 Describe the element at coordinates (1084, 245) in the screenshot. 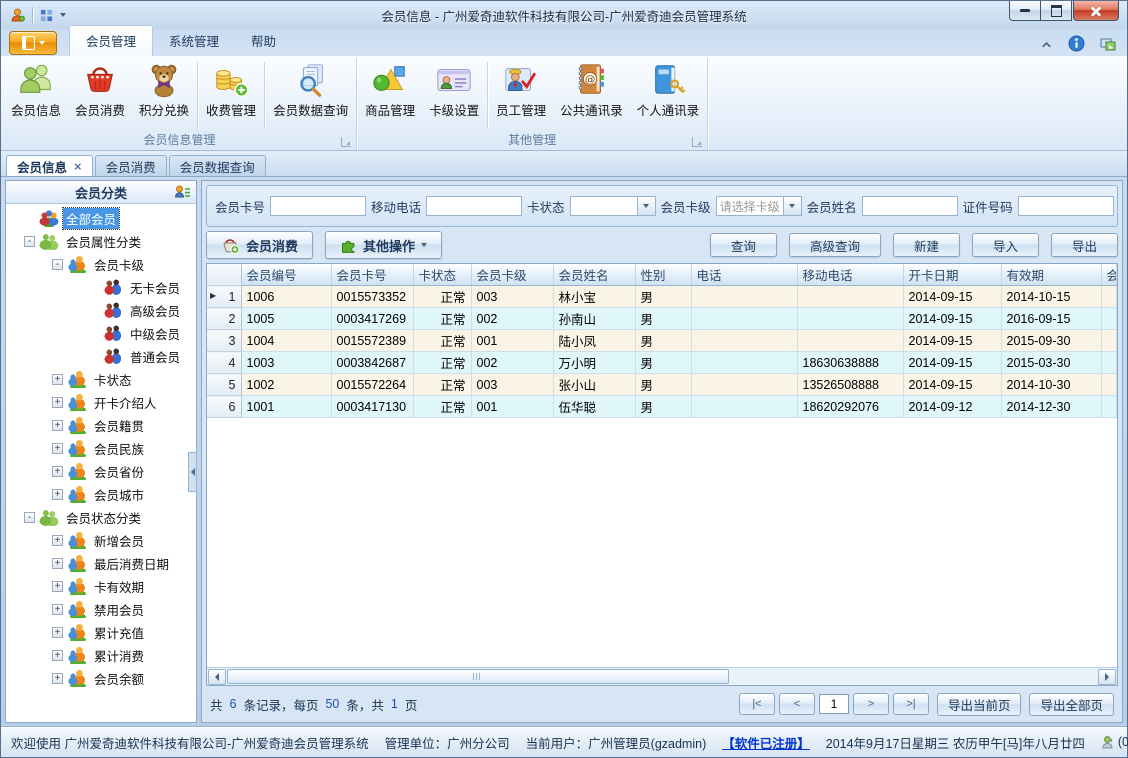

I see `export-button: 导出` at that location.